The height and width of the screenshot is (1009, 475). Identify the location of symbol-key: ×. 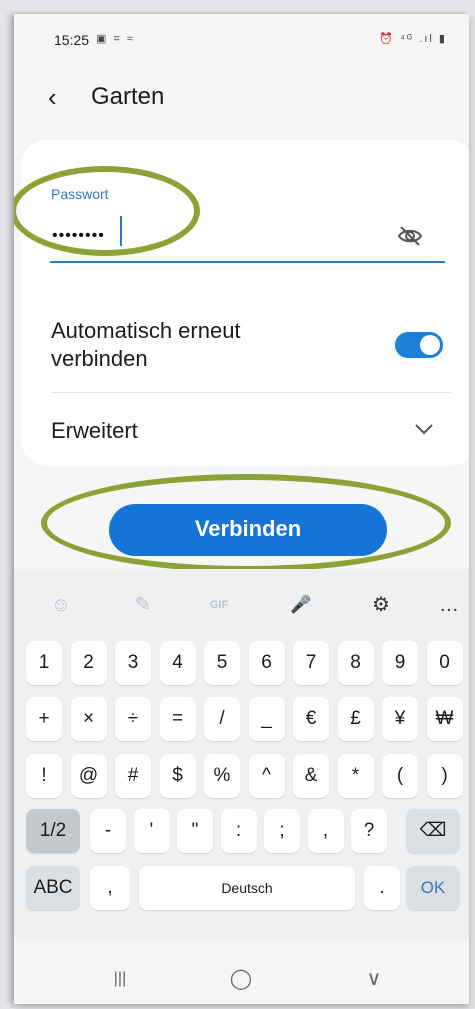
(88, 719).